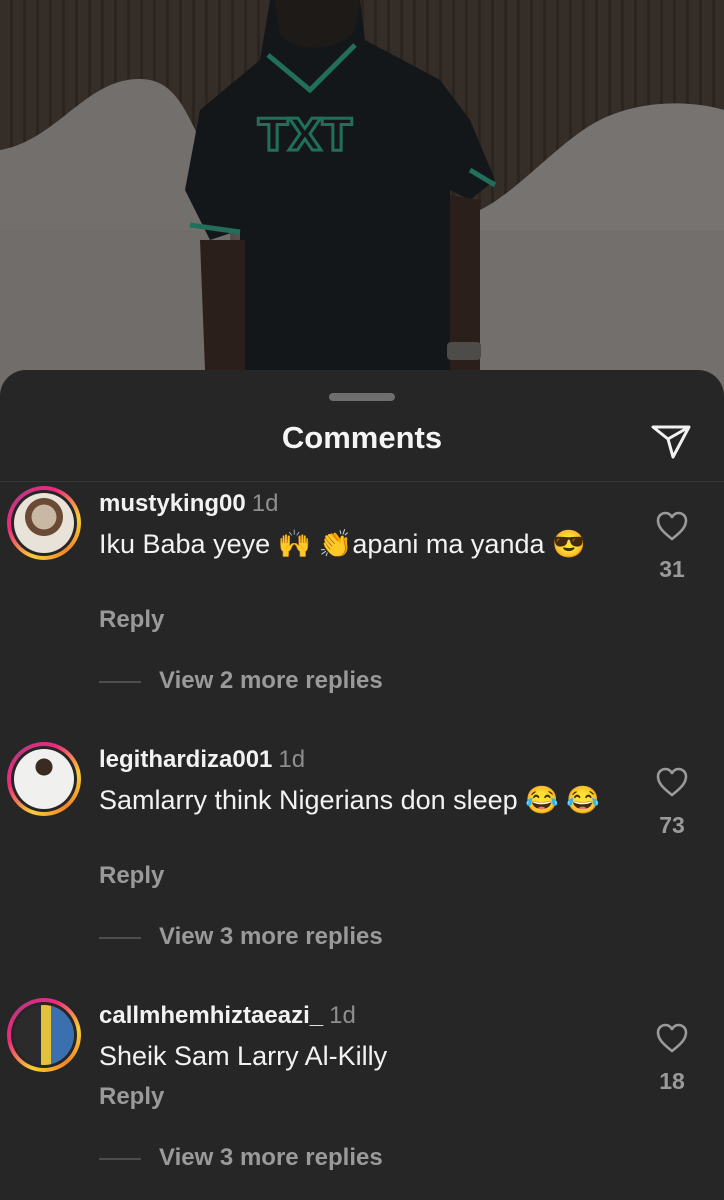 The height and width of the screenshot is (1200, 724). I want to click on like-count: 18, so click(672, 1081).